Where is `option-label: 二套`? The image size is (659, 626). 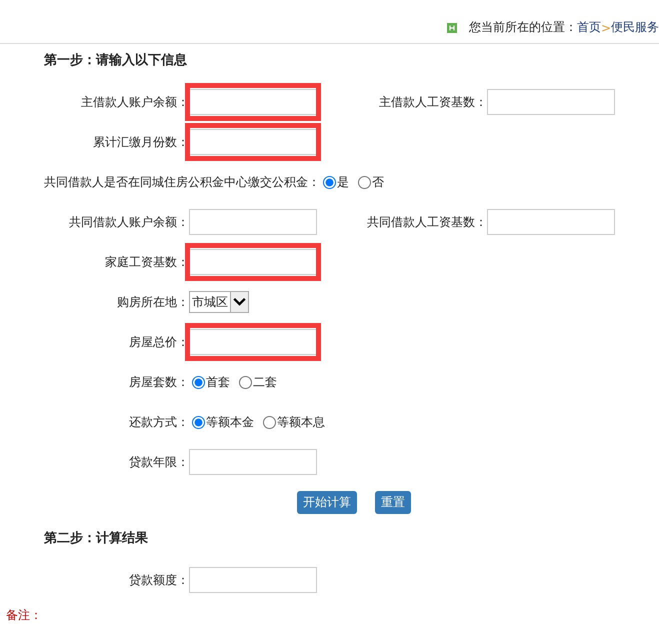 option-label: 二套 is located at coordinates (265, 382).